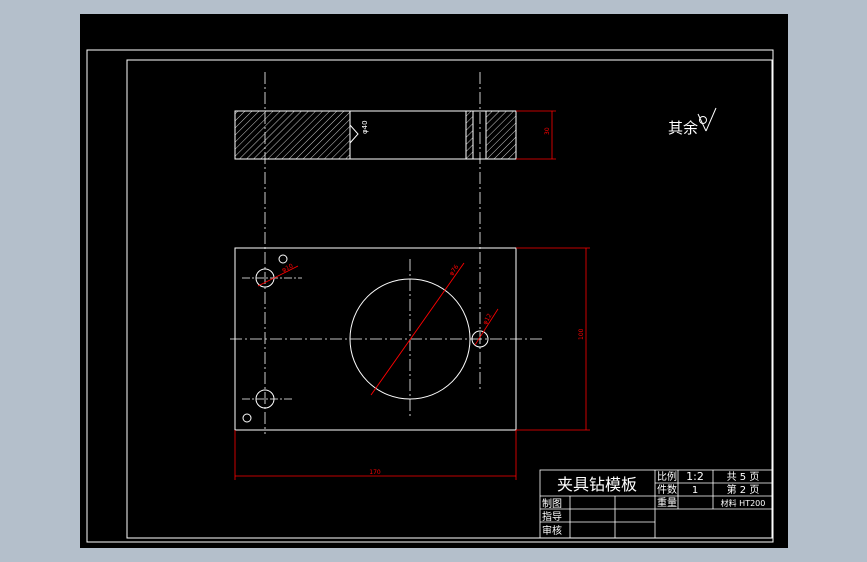  Describe the element at coordinates (743, 477) in the screenshot. I see `total-sheets: 共 5 页` at that location.